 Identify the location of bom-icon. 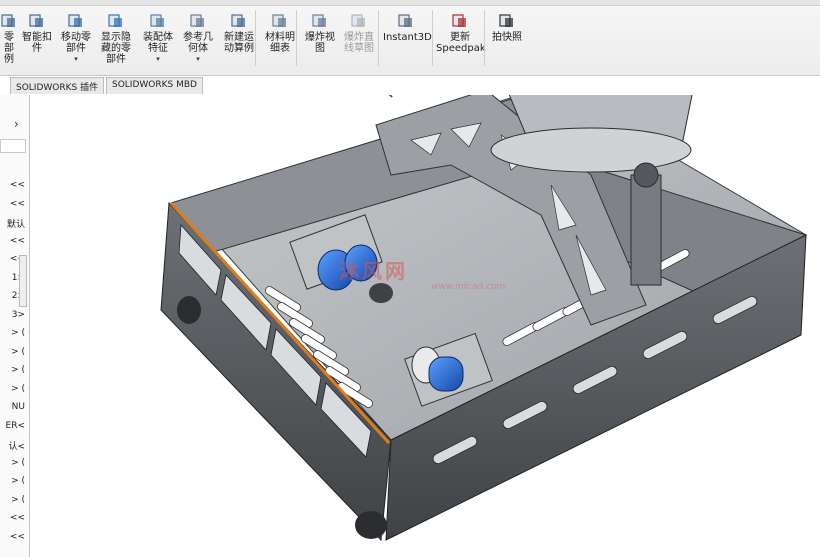
(279, 20).